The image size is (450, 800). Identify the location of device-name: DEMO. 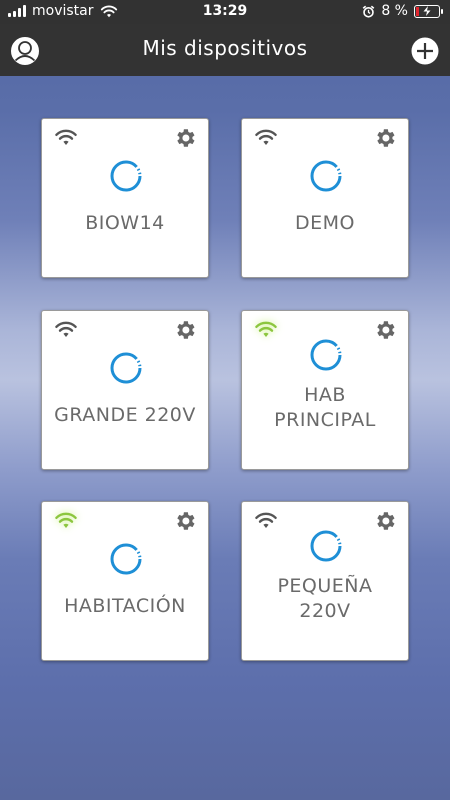
(325, 223).